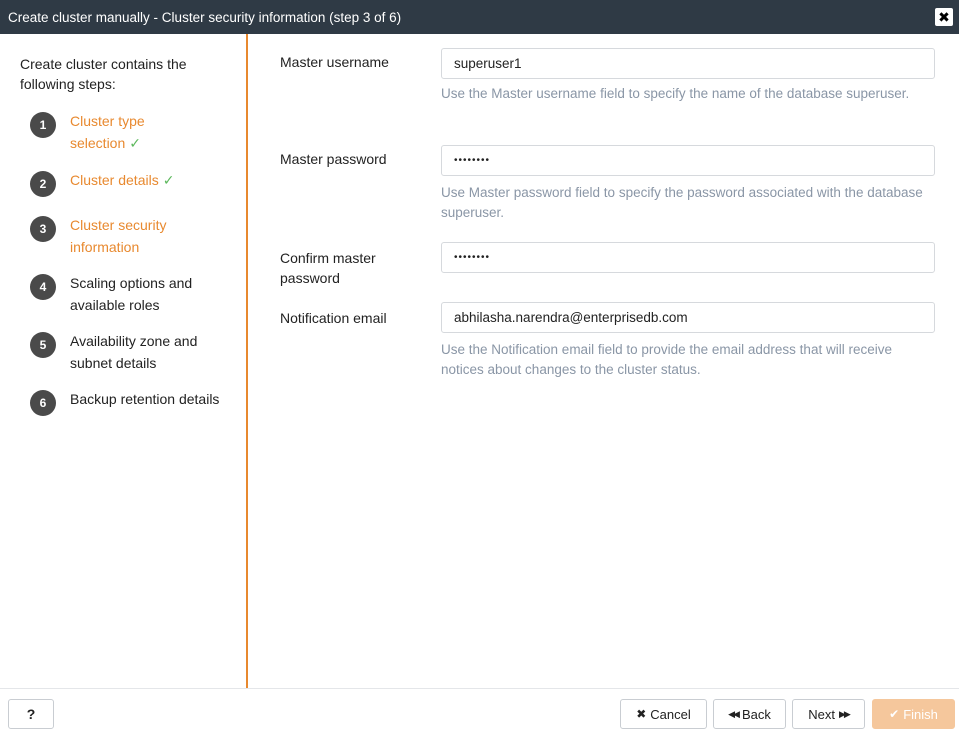  I want to click on step-label: Availability zone and subnet details, so click(134, 352).